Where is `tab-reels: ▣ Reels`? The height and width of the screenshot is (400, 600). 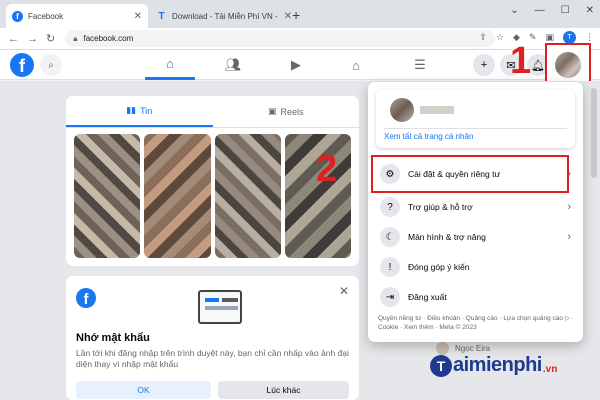
tab-reels: ▣ Reels is located at coordinates (286, 111).